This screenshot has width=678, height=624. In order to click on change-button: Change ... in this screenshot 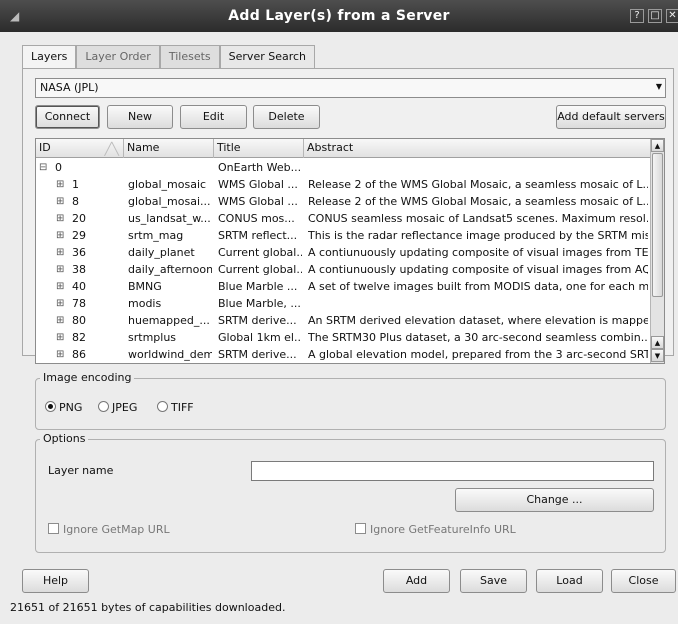, I will do `click(554, 500)`.